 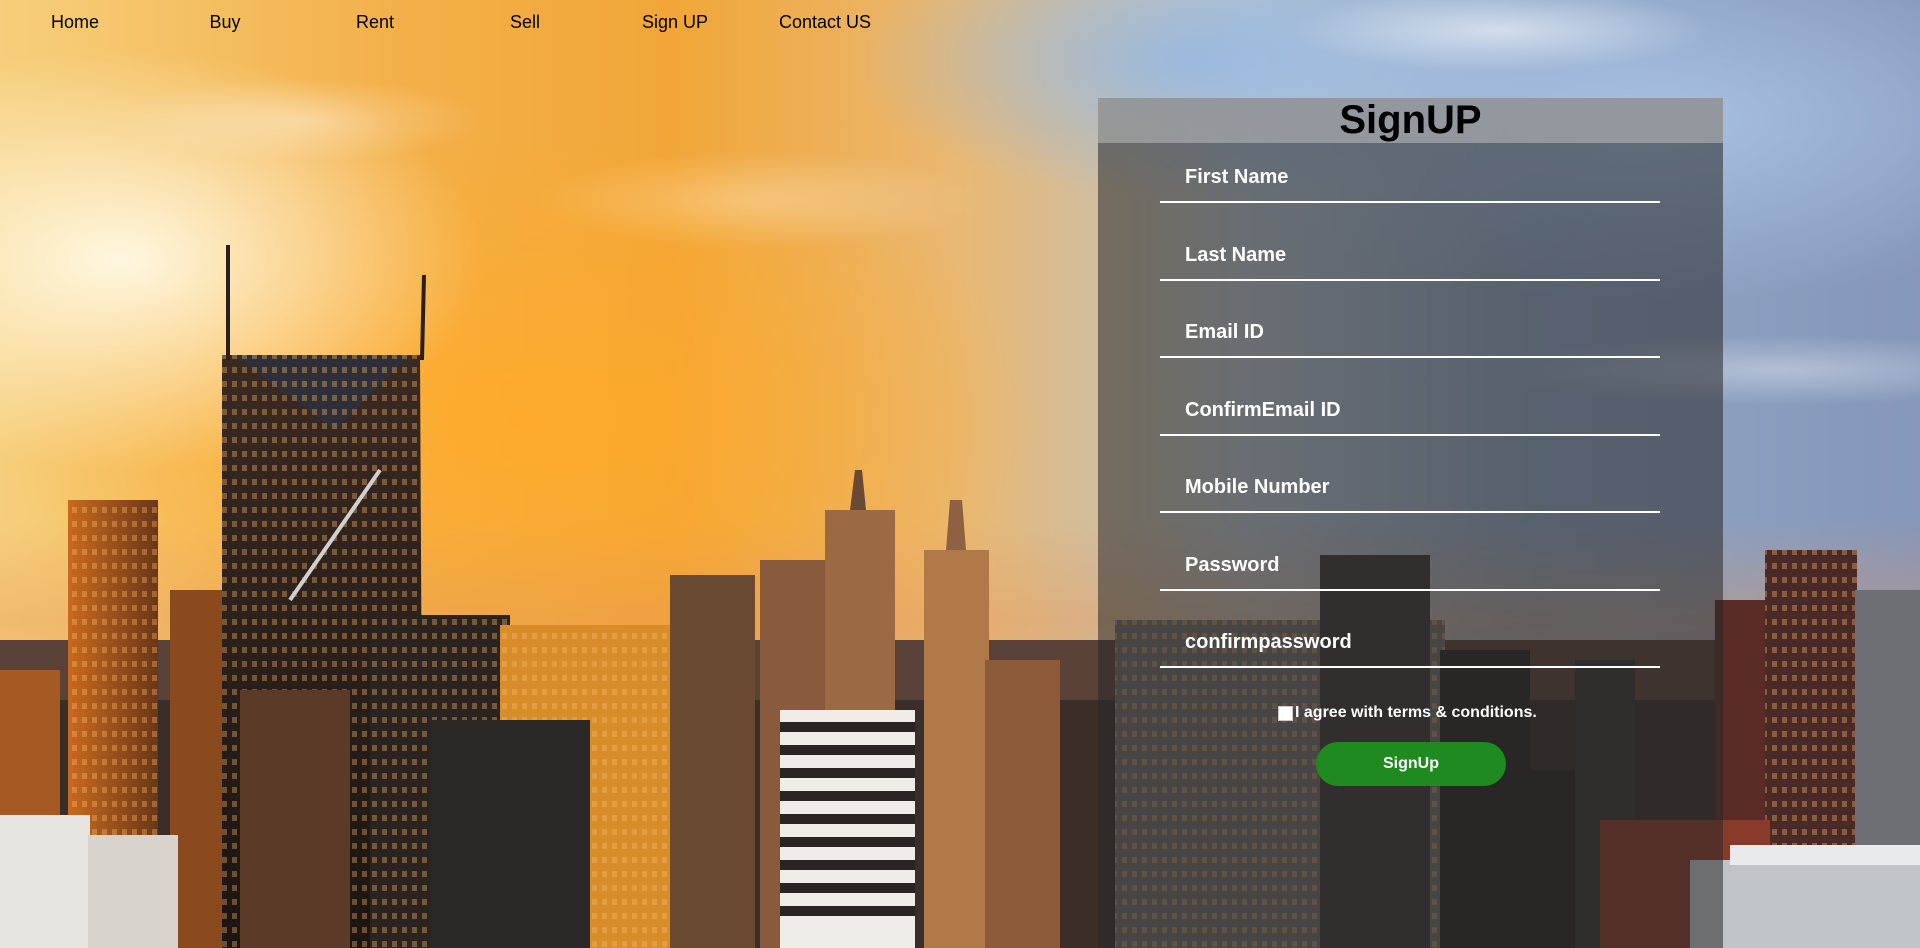 What do you see at coordinates (1410, 566) in the screenshot?
I see `password-input` at bounding box center [1410, 566].